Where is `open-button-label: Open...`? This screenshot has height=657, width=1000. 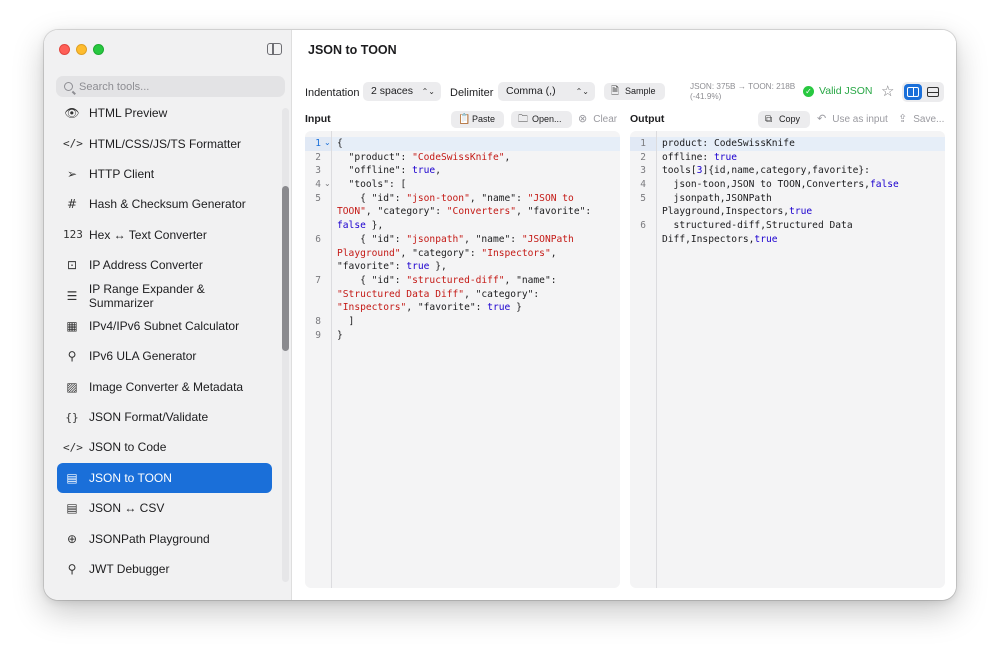
open-button-label: Open... is located at coordinates (547, 119).